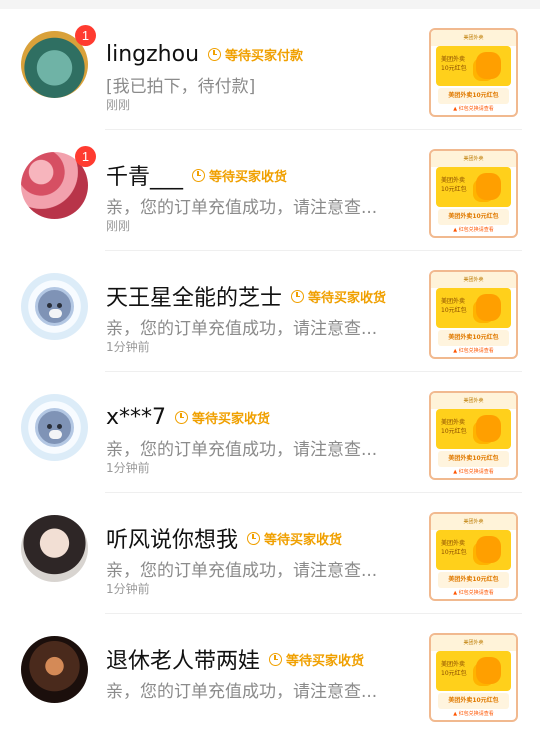 The height and width of the screenshot is (735, 540). What do you see at coordinates (181, 87) in the screenshot?
I see `last-message: [我已拍下，待付款]` at bounding box center [181, 87].